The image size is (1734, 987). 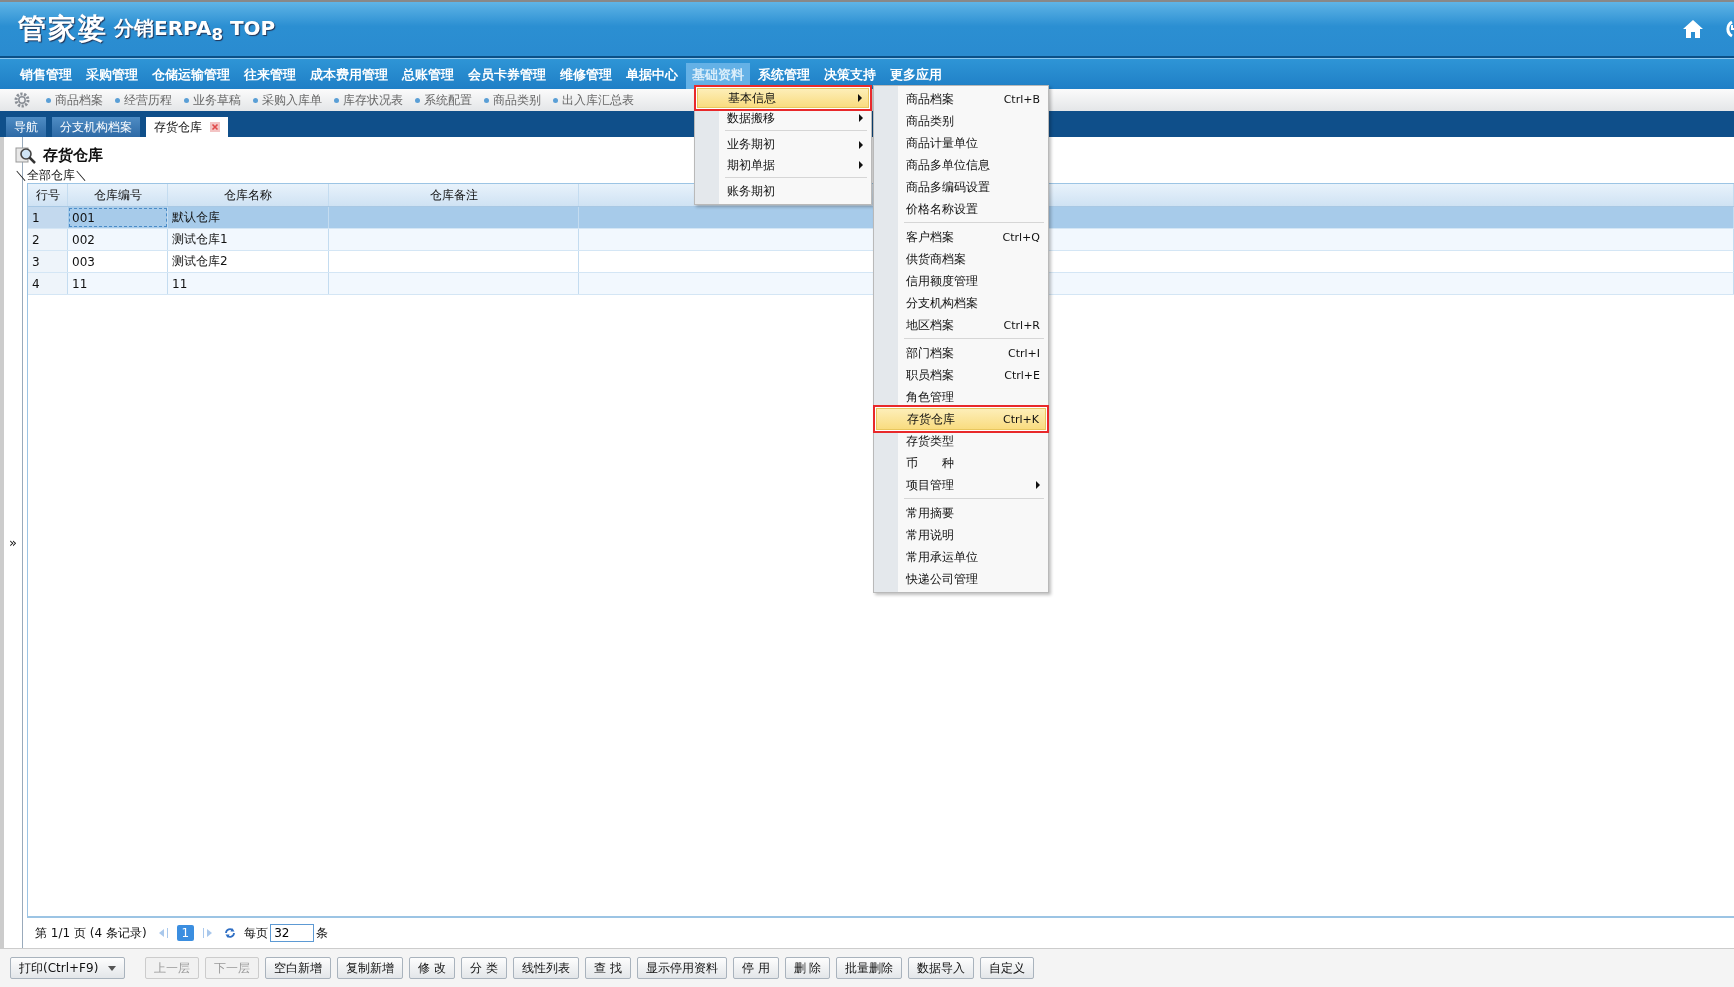 What do you see at coordinates (484, 968) in the screenshot?
I see `toolbar-button: 分 类` at bounding box center [484, 968].